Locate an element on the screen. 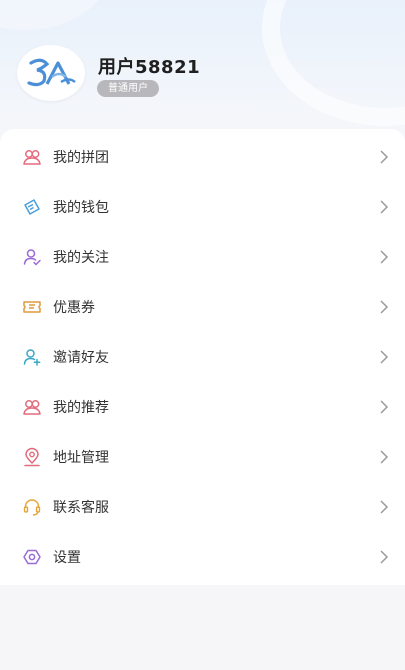 The image size is (405, 670). group-icon is located at coordinates (32, 157).